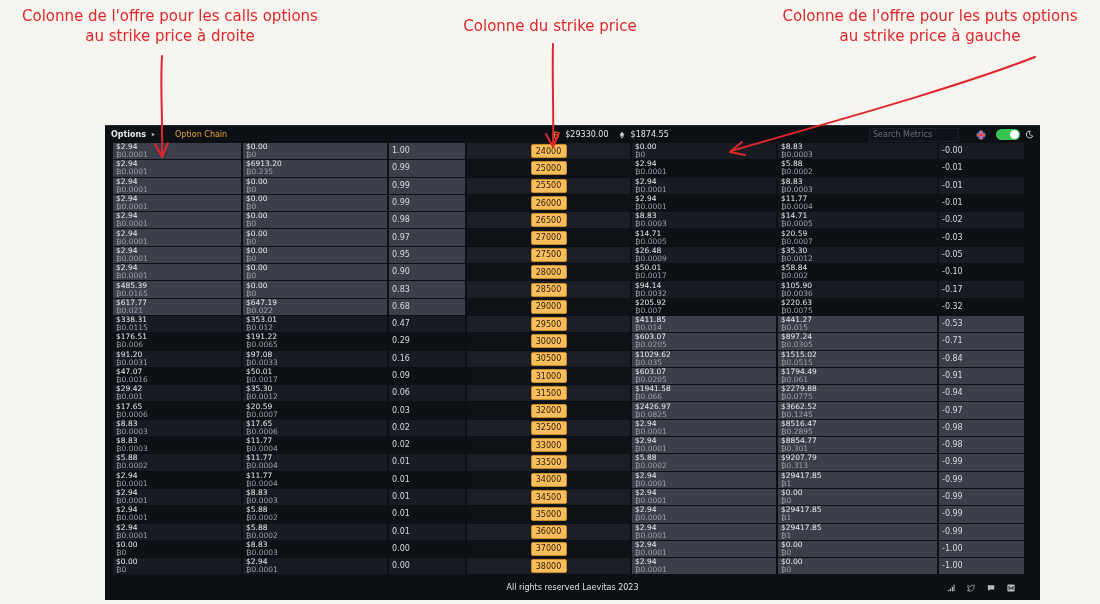 This screenshot has width=1100, height=604. Describe the element at coordinates (548, 289) in the screenshot. I see `strike-button: 28500` at that location.